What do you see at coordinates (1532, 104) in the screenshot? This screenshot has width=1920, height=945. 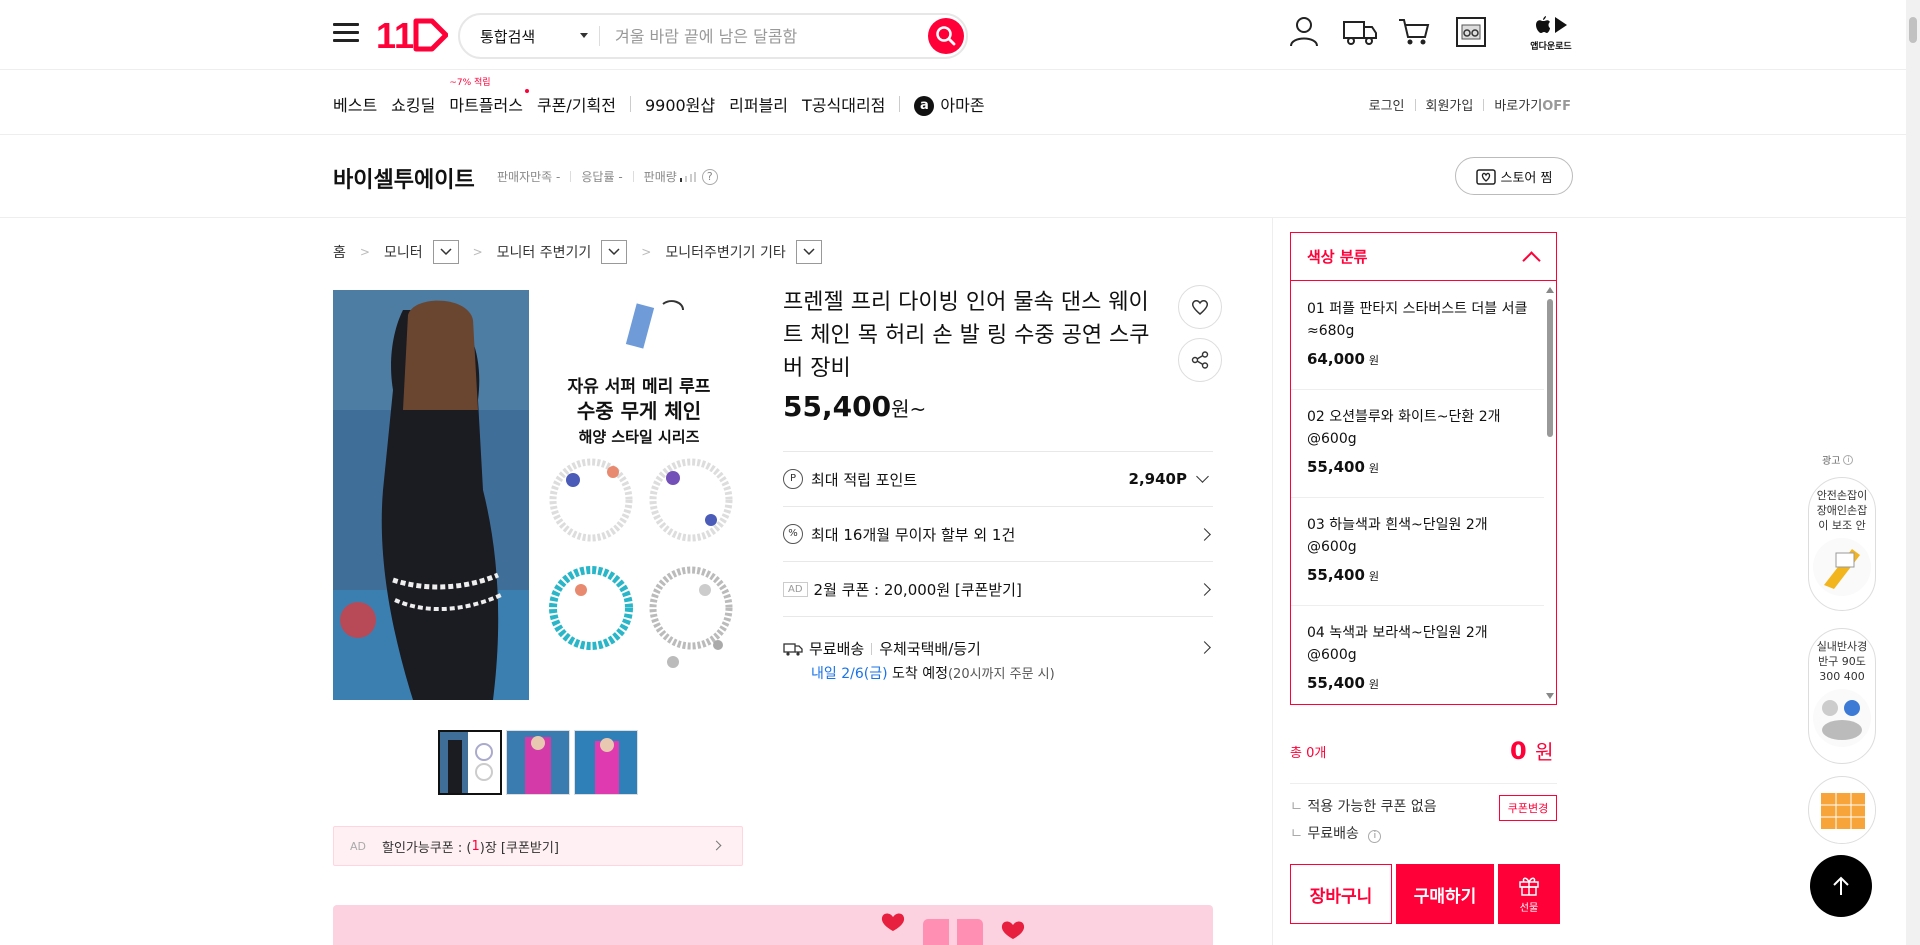 I see `shortcut-toggle: 바로가기OFF` at bounding box center [1532, 104].